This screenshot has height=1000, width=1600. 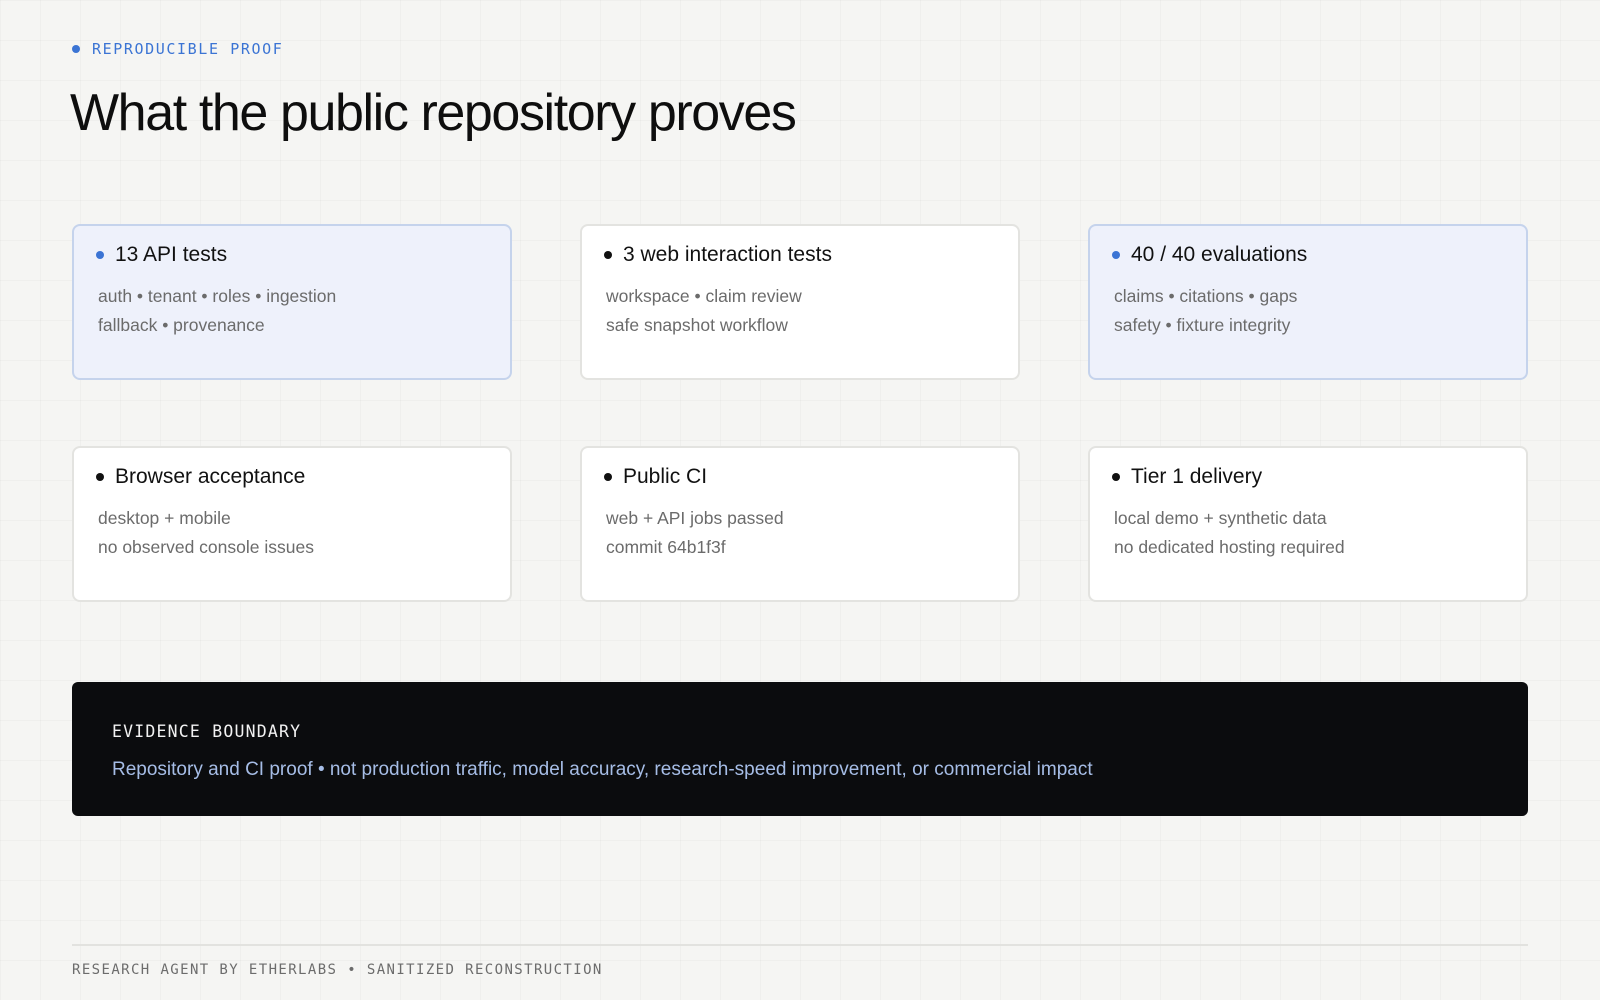 What do you see at coordinates (207, 731) in the screenshot?
I see `evidence-boundary-heading: EVIDENCE BOUNDARY` at bounding box center [207, 731].